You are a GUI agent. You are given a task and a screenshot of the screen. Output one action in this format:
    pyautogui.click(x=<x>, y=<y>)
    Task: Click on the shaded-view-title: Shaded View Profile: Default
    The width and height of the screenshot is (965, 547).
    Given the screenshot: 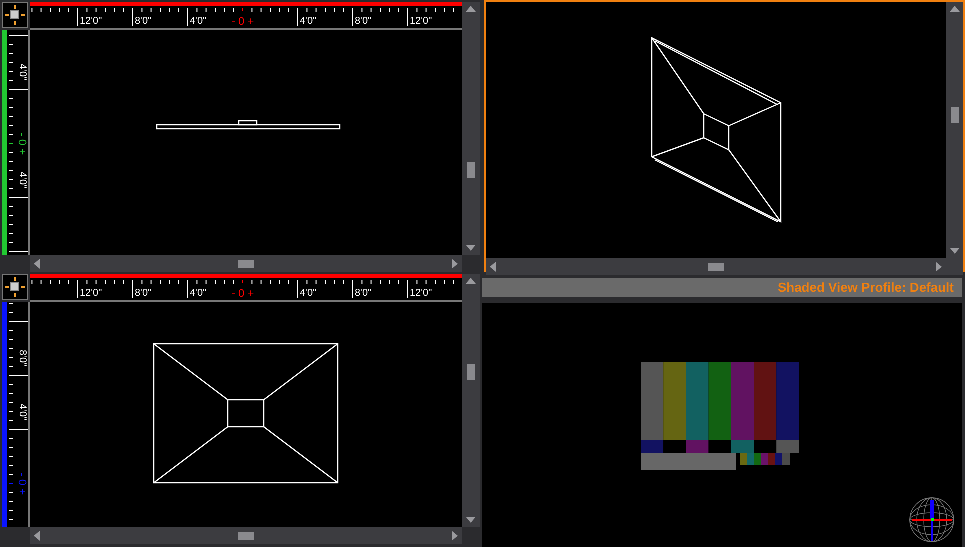 What is the action you would take?
    pyautogui.click(x=722, y=287)
    